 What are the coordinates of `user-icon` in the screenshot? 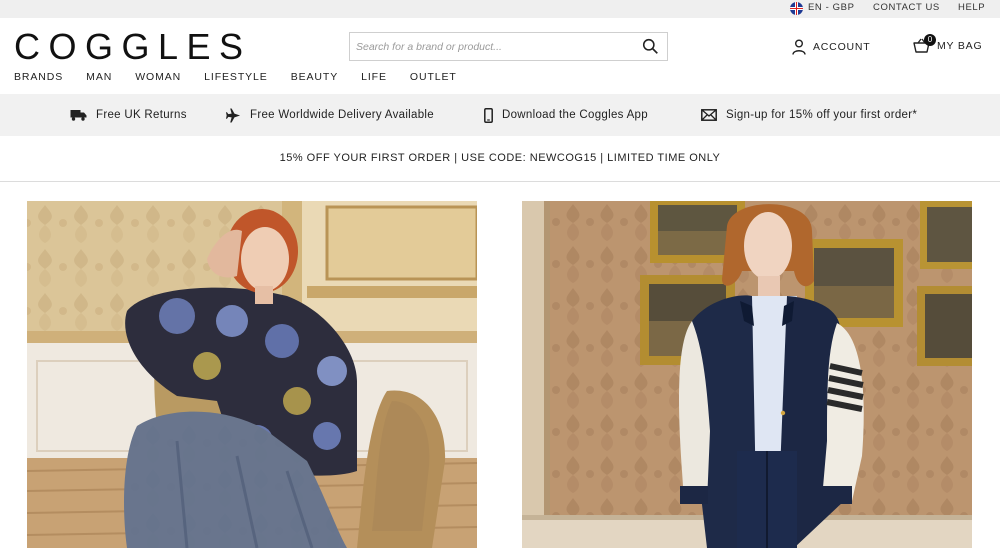 It's located at (799, 47).